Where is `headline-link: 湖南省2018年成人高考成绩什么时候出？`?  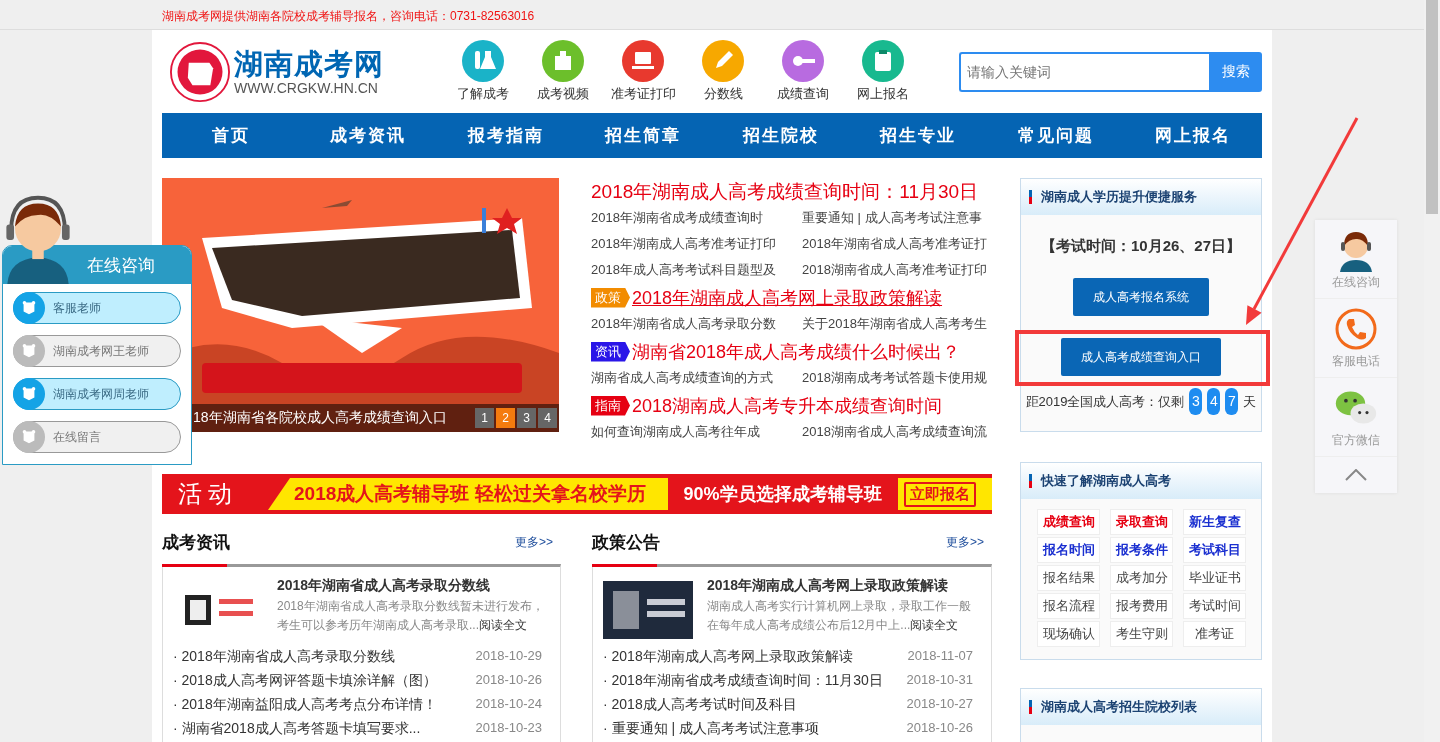
headline-link: 湖南省2018年成人高考成绩什么时候出？ is located at coordinates (796, 351).